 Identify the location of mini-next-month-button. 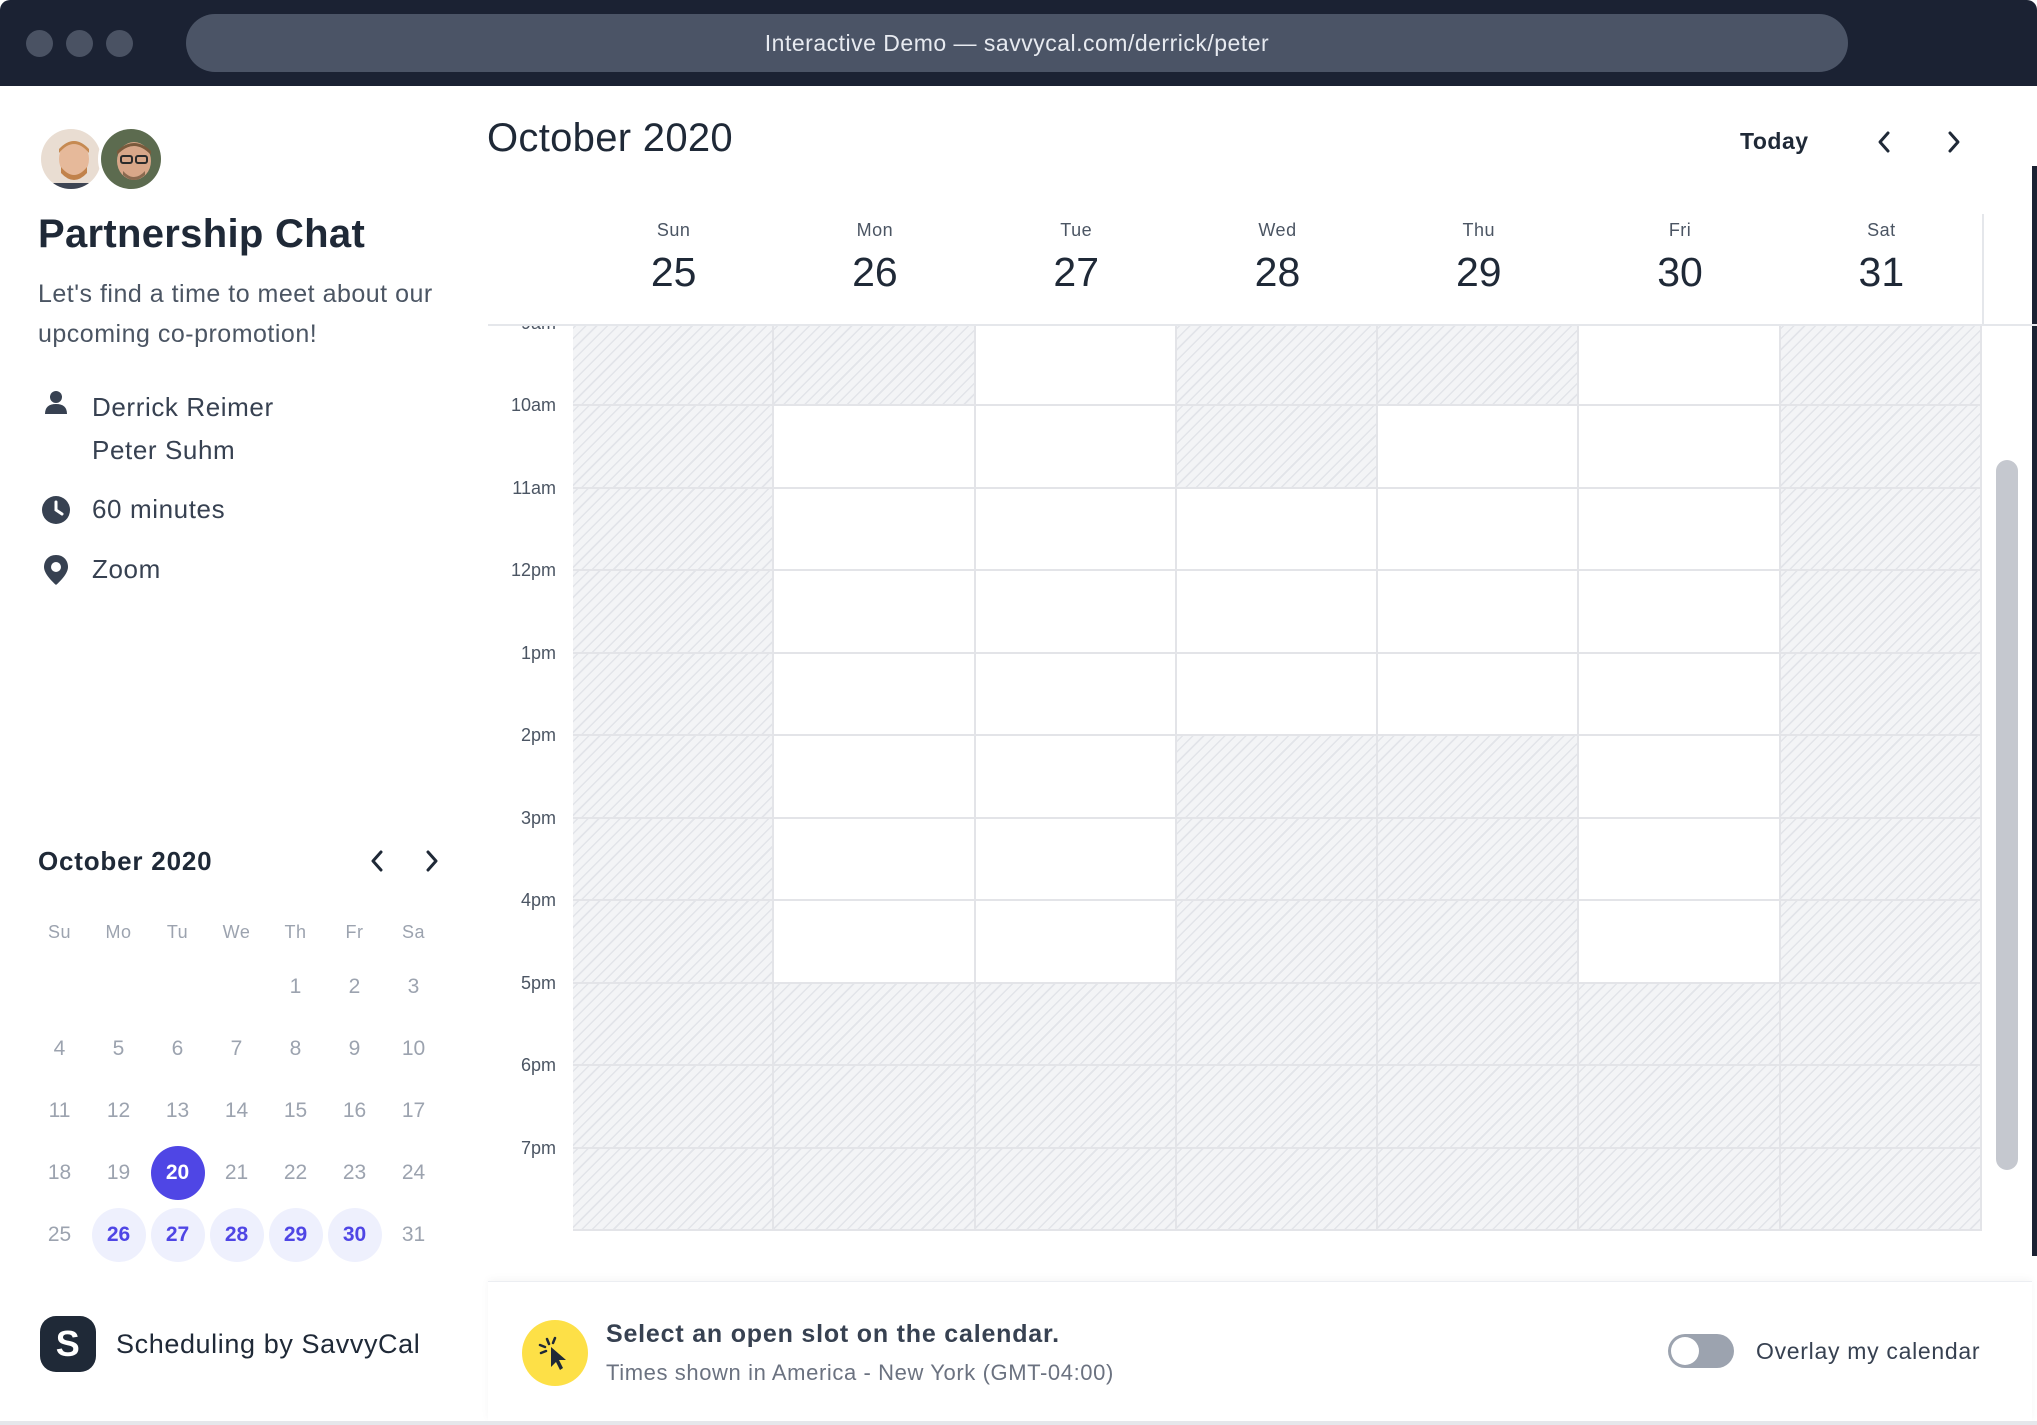
(432, 861).